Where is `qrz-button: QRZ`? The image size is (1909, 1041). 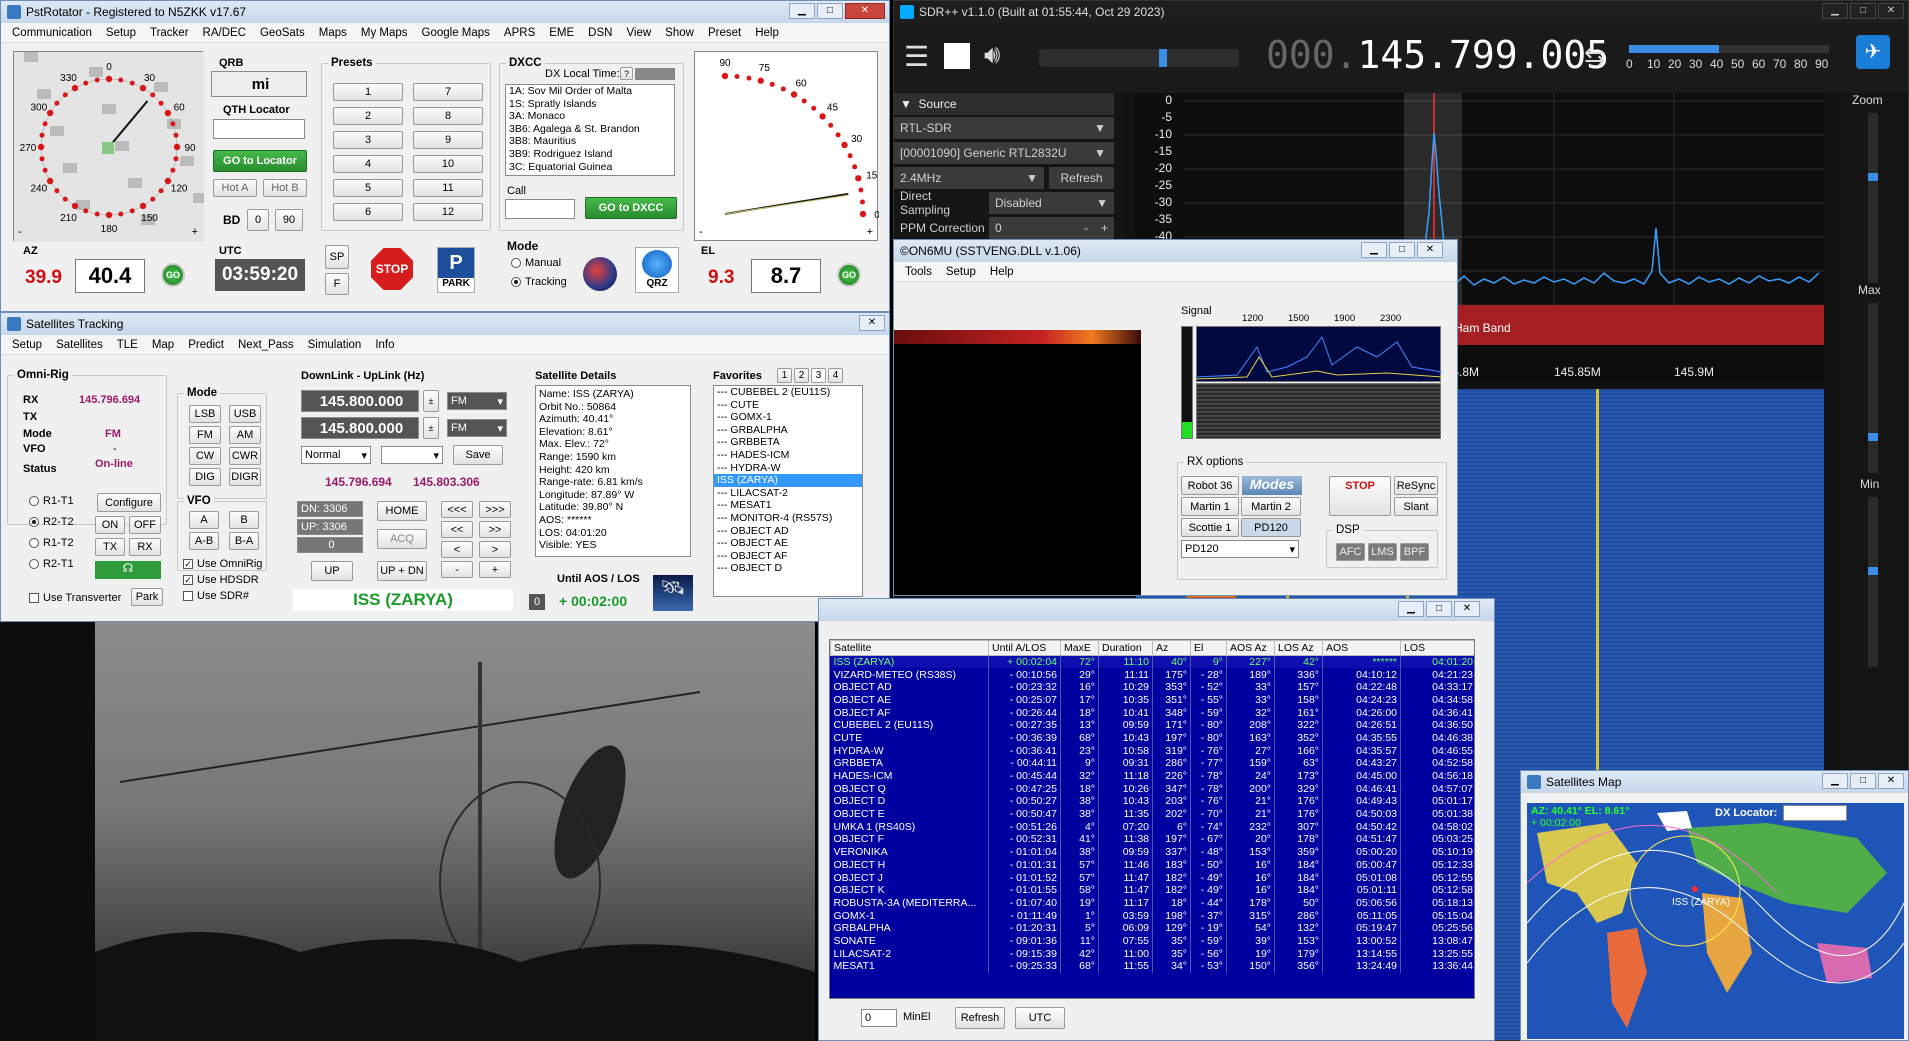 qrz-button: QRZ is located at coordinates (657, 270).